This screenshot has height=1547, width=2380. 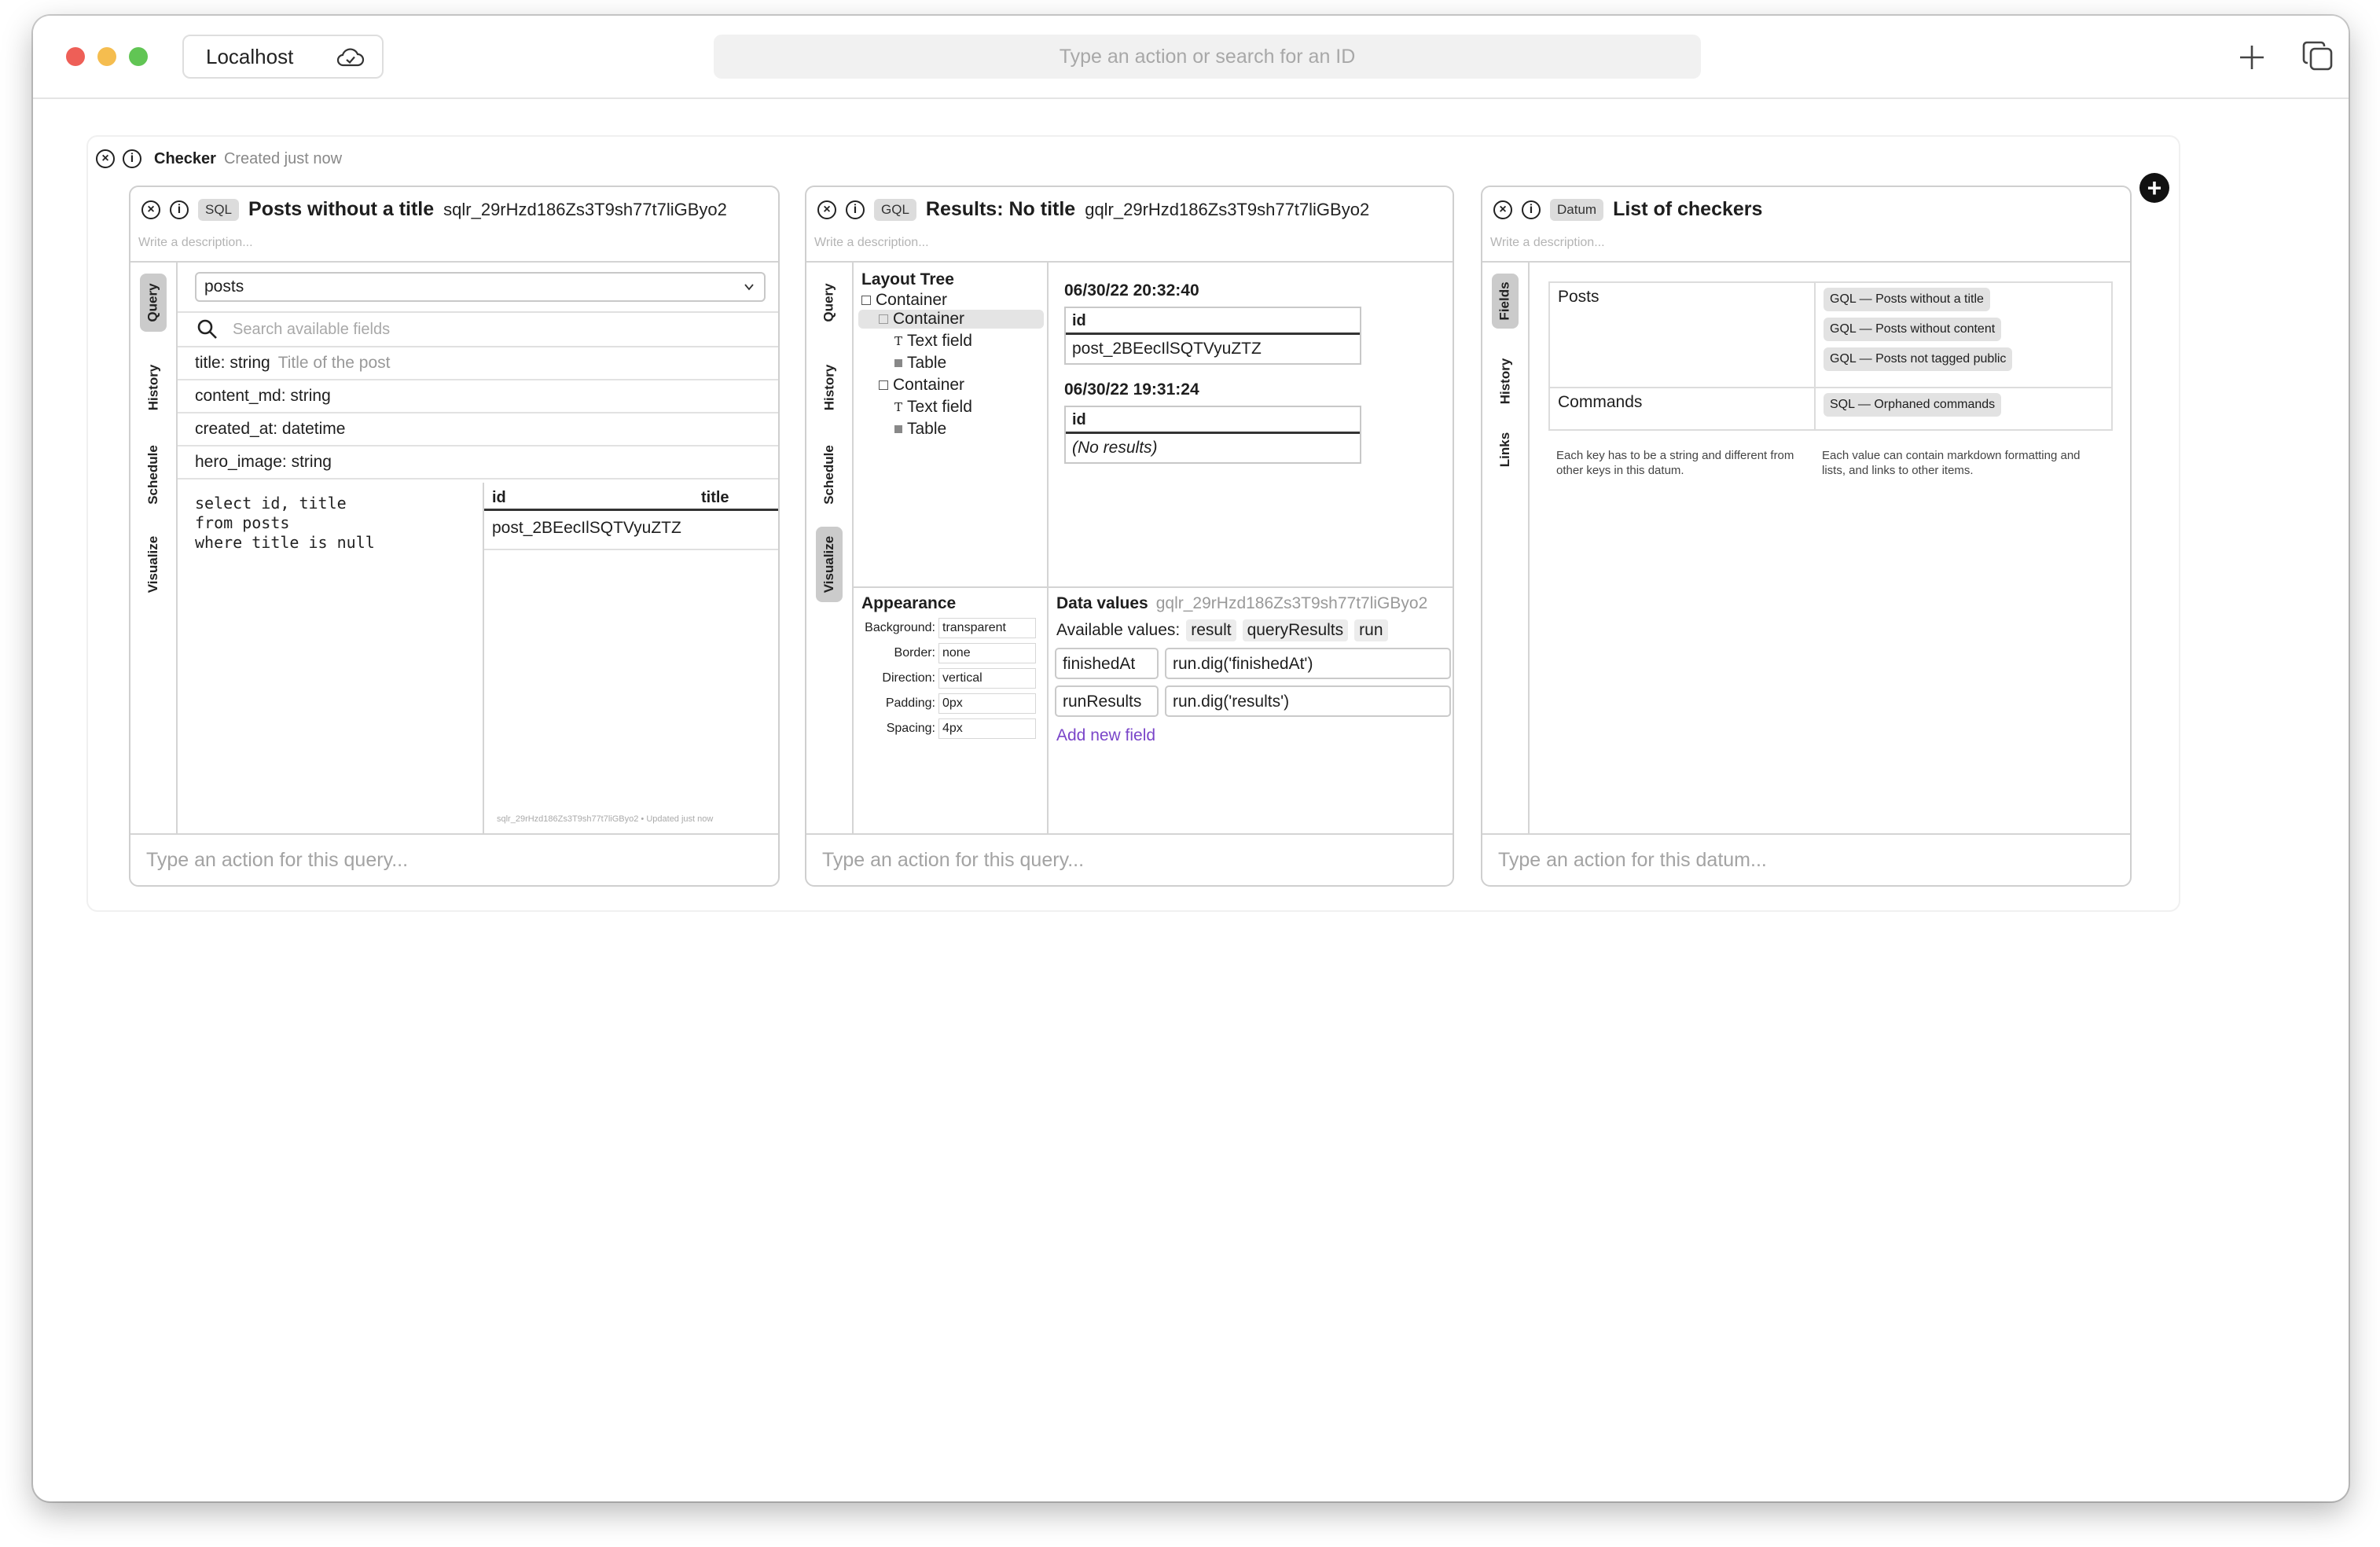 I want to click on data-value-expression-input: run.dig('results'), so click(x=1308, y=701).